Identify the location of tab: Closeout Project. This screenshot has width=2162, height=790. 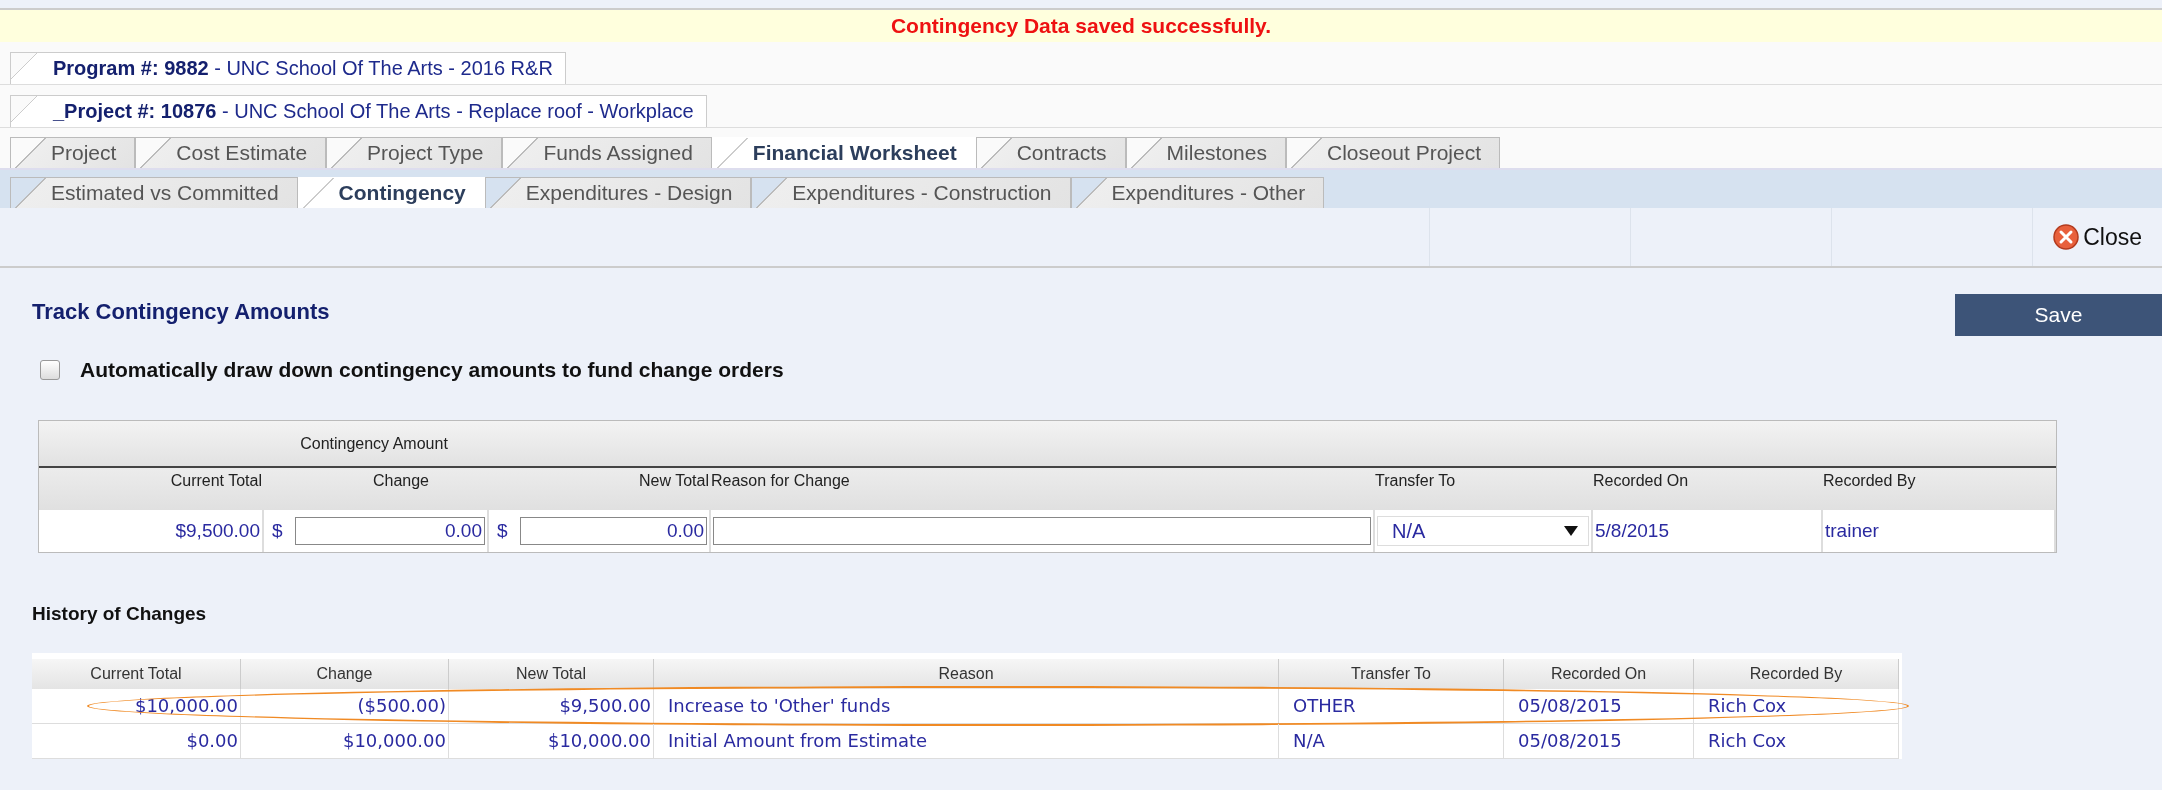
(1393, 152).